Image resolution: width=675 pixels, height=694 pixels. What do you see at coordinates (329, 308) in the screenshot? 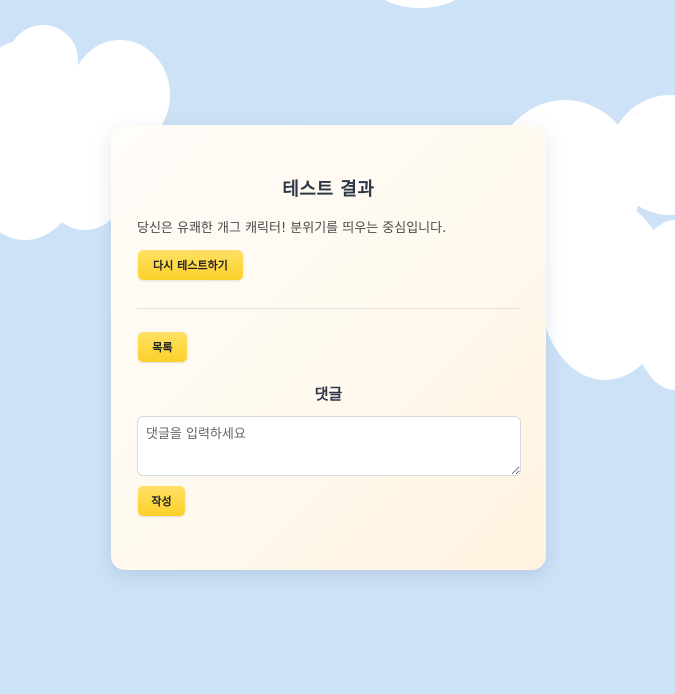
I see `section-divider` at bounding box center [329, 308].